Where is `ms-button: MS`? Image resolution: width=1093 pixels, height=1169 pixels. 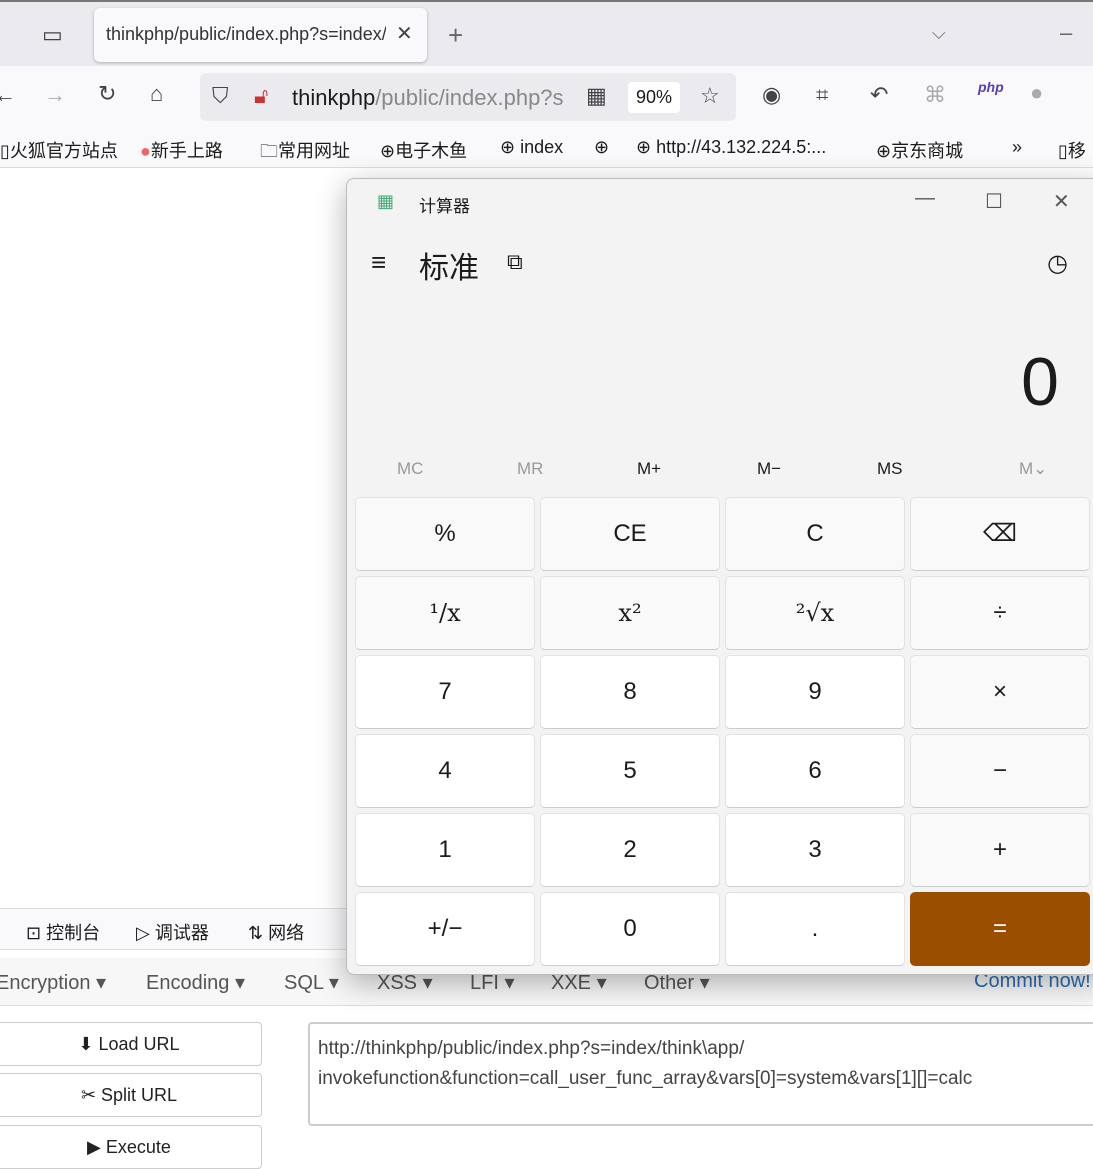
ms-button: MS is located at coordinates (890, 469).